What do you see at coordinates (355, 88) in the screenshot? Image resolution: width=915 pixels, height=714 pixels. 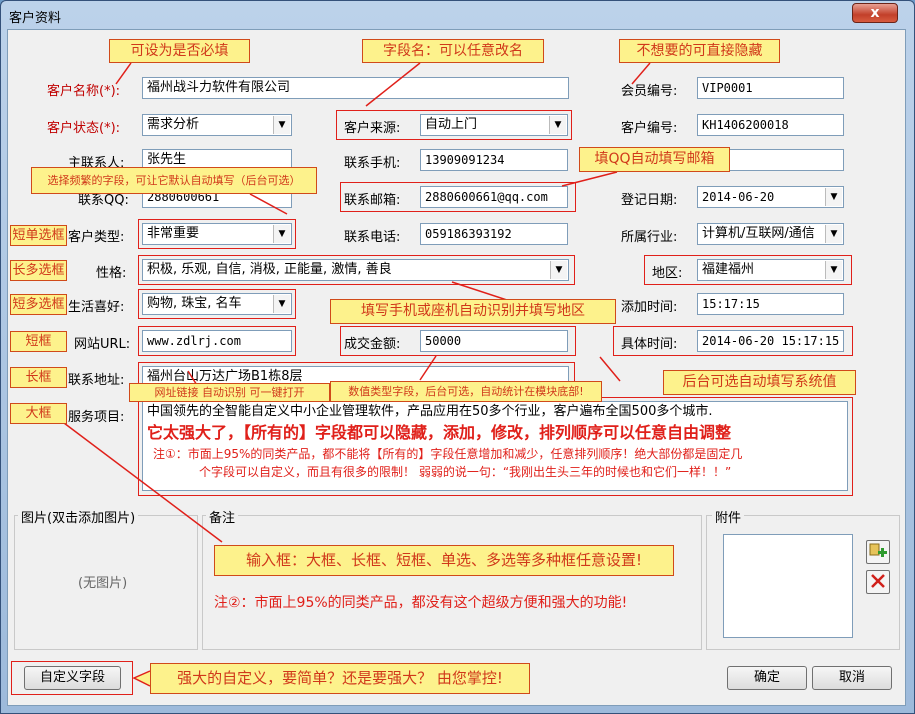 I see `customer-name-input: 福州战斗力软件有限公司` at bounding box center [355, 88].